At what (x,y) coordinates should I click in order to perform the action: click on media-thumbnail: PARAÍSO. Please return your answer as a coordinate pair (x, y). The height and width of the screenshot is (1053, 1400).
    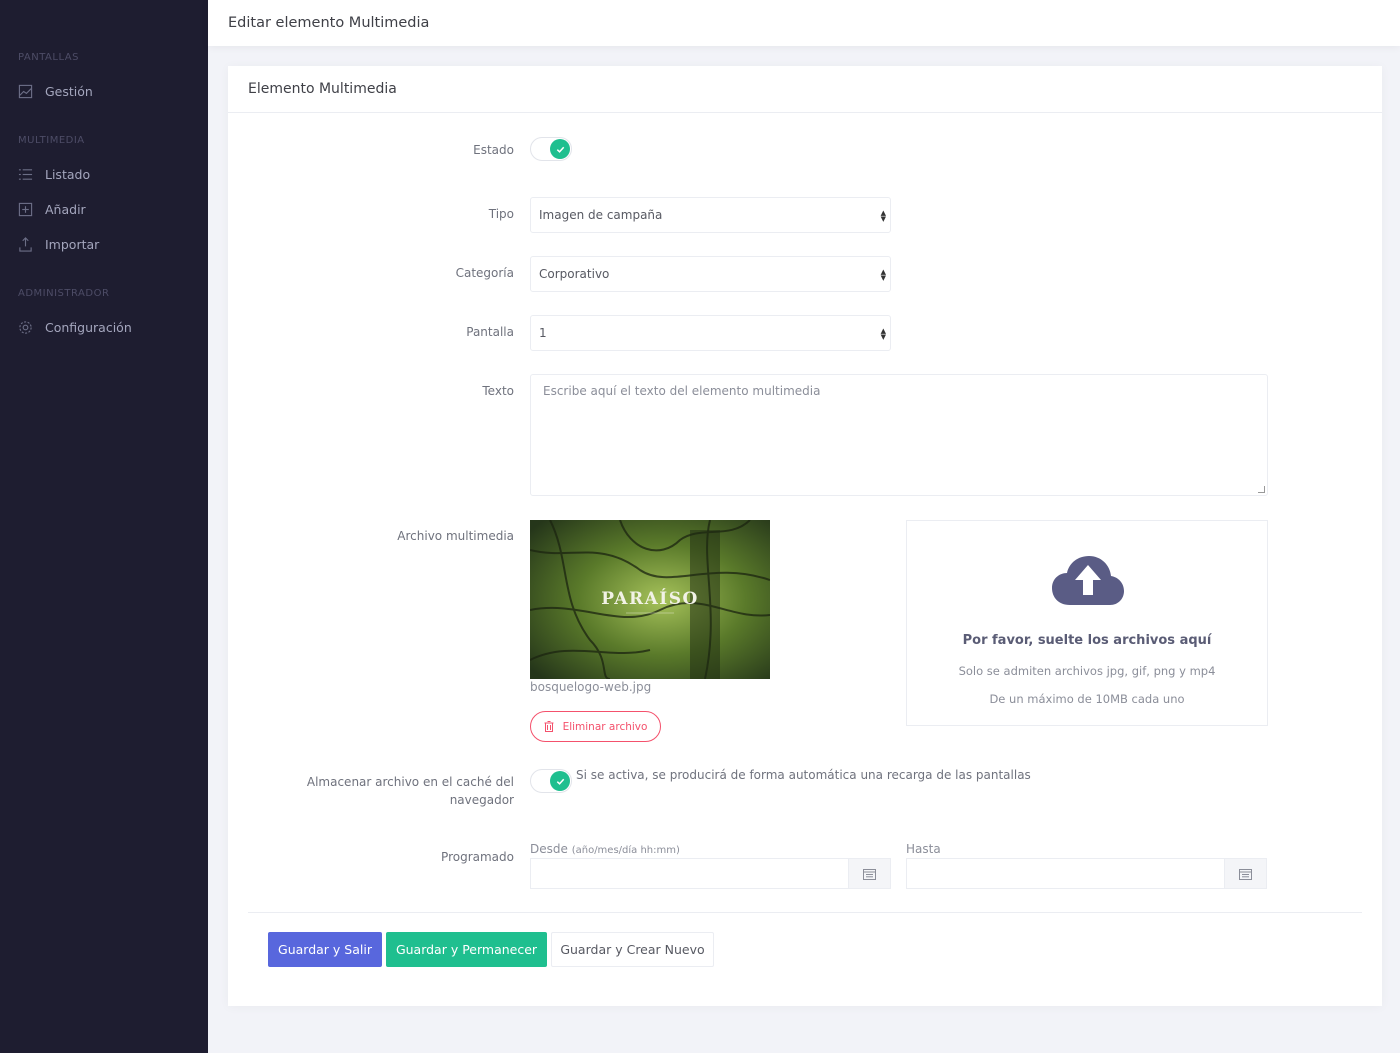
    Looking at the image, I should click on (650, 599).